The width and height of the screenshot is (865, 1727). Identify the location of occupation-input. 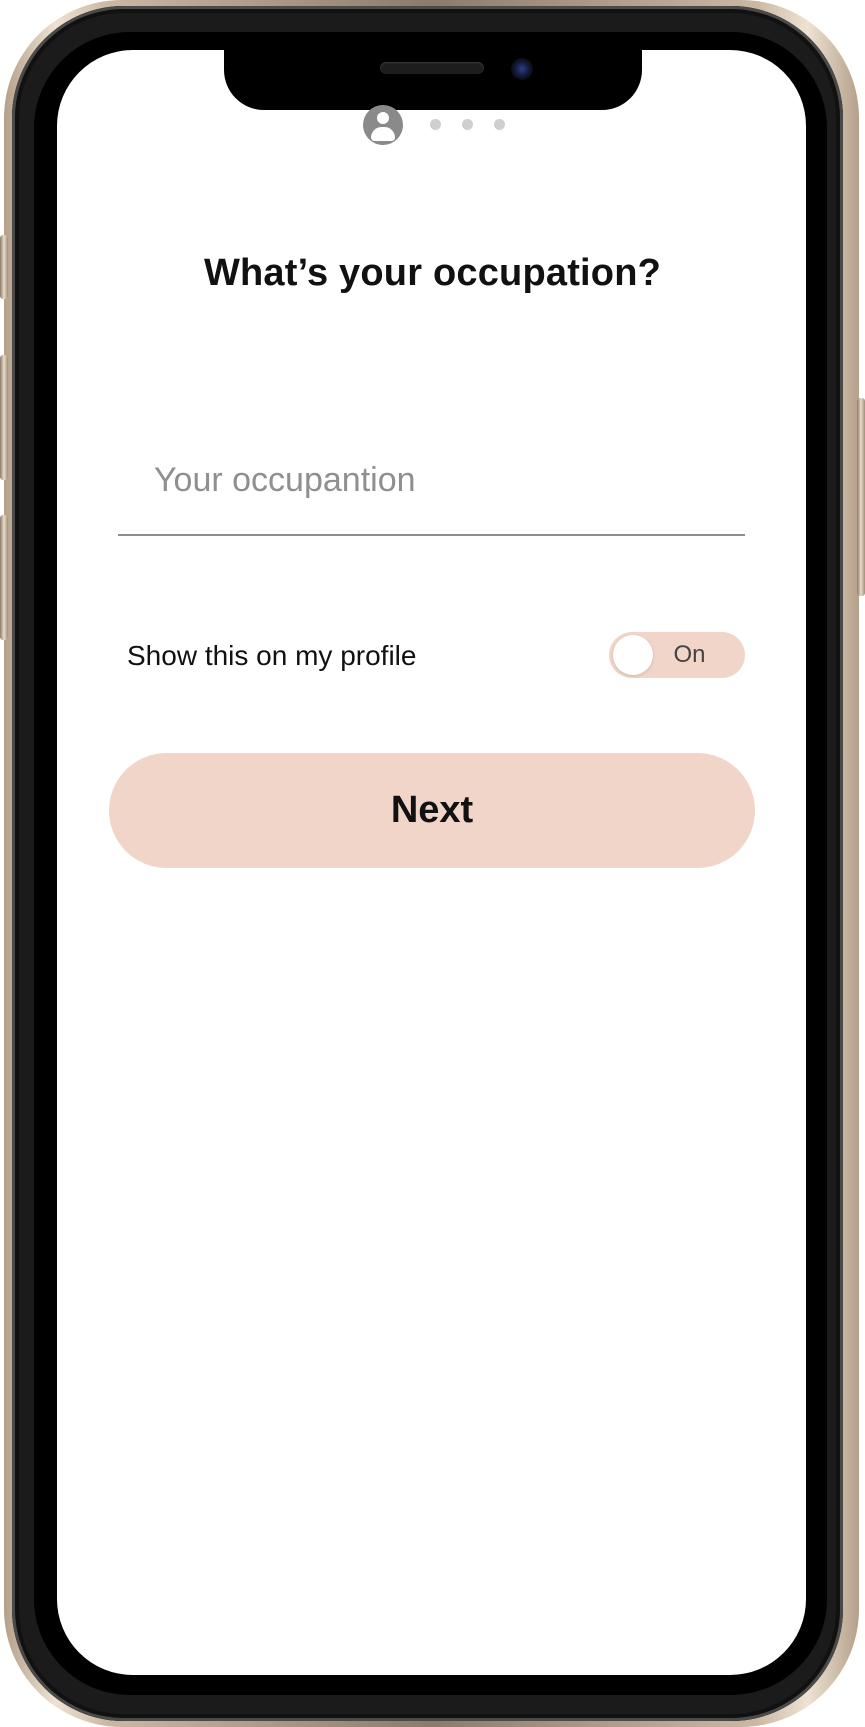
(434, 480).